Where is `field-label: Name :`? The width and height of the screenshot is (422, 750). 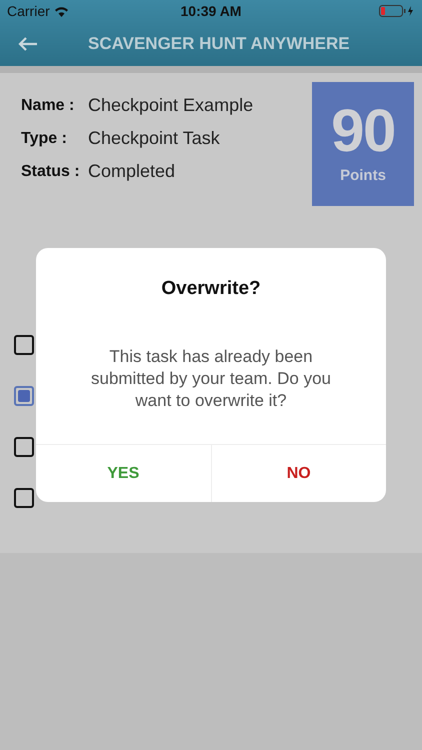 field-label: Name : is located at coordinates (48, 106).